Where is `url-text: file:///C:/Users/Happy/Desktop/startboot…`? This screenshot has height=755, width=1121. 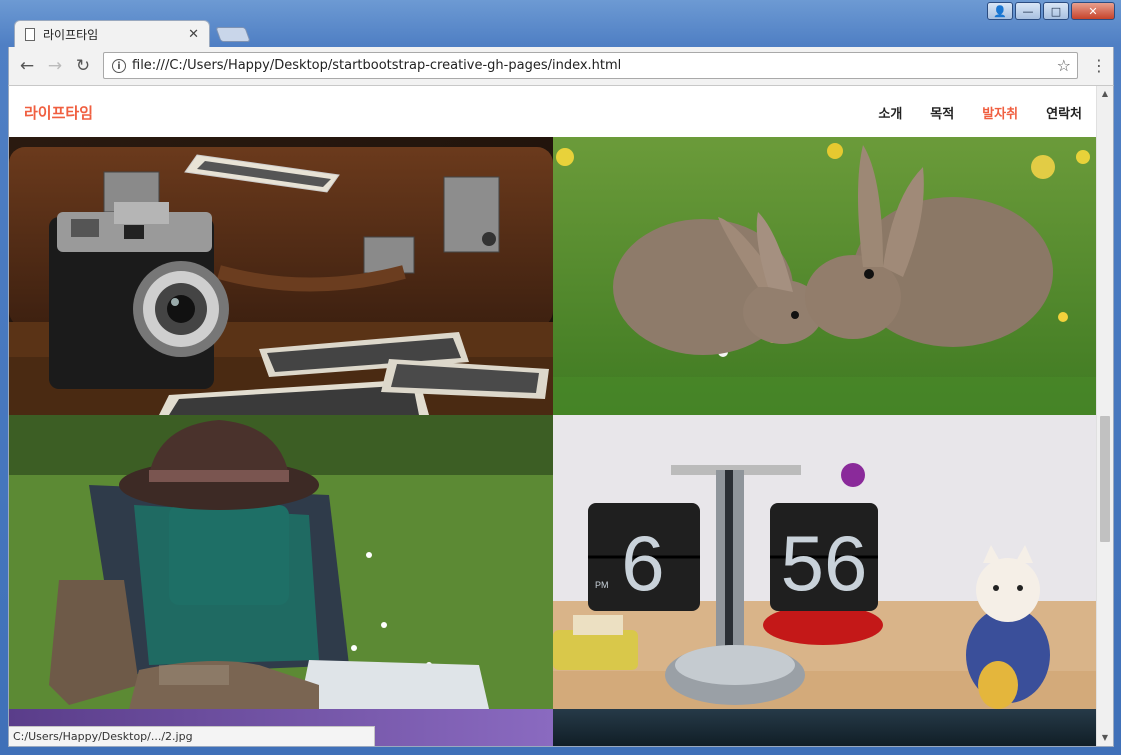 url-text: file:///C:/Users/Happy/Desktop/startboot… is located at coordinates (594, 65).